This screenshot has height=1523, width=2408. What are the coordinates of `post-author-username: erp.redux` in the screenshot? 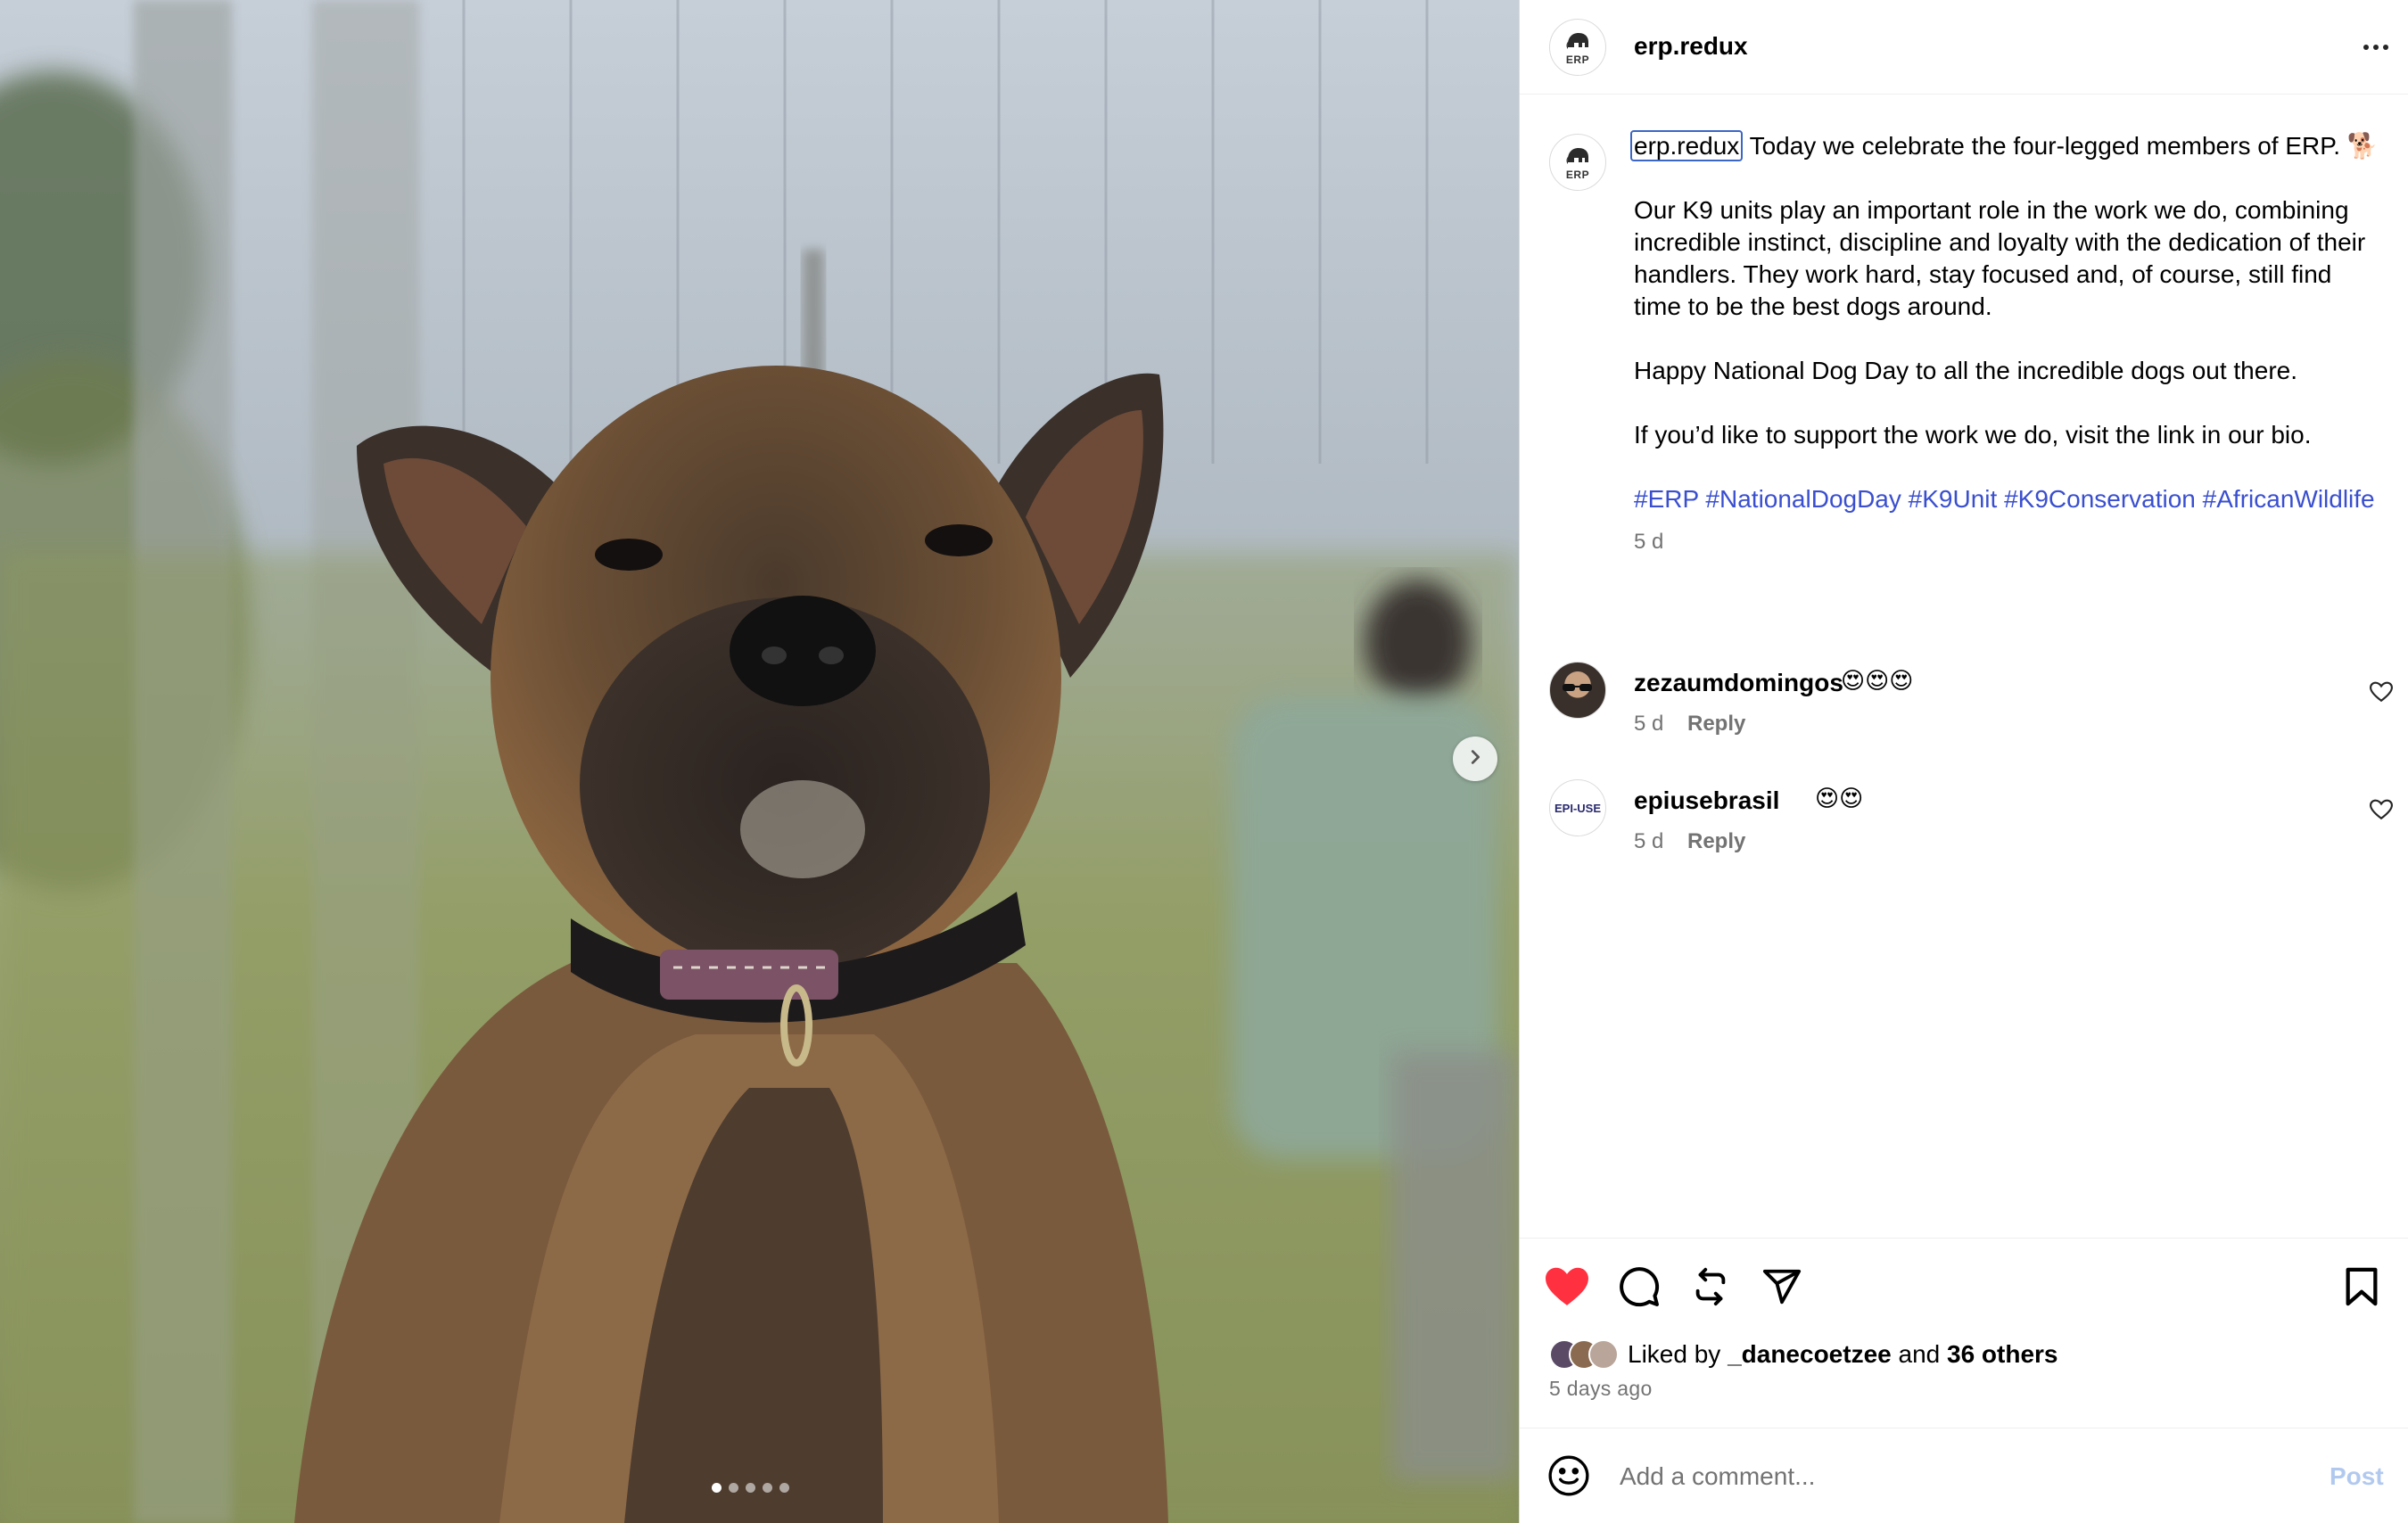 It's located at (1691, 46).